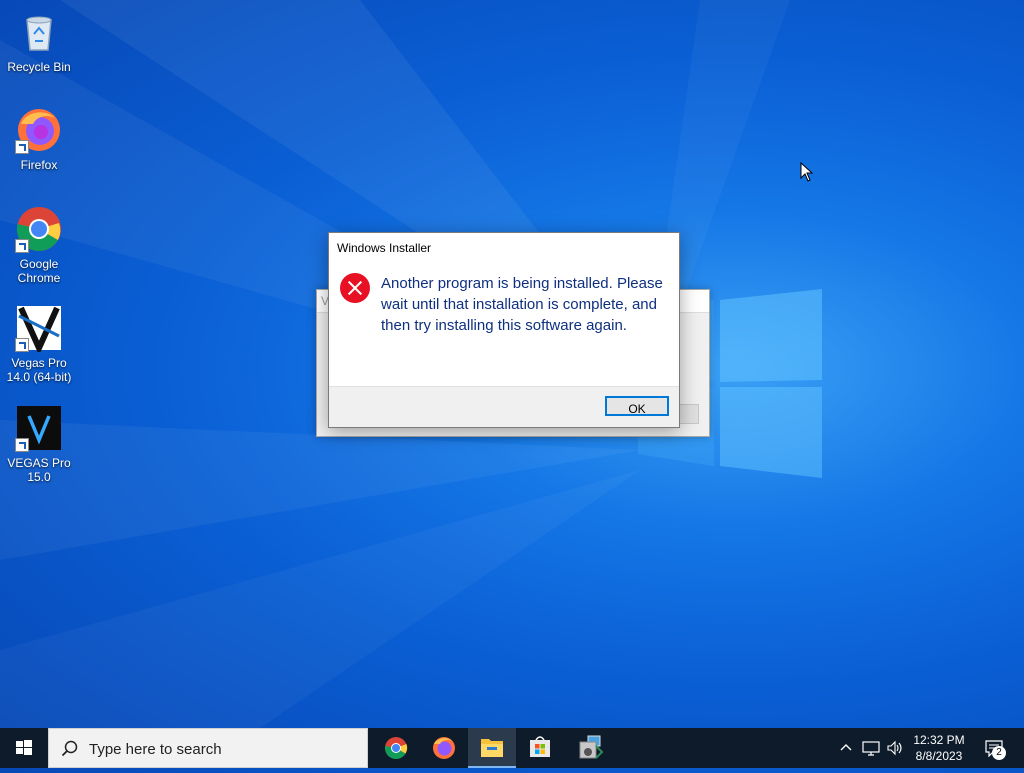 This screenshot has height=773, width=1024. Describe the element at coordinates (39, 428) in the screenshot. I see `vegas-pro-15-icon` at that location.